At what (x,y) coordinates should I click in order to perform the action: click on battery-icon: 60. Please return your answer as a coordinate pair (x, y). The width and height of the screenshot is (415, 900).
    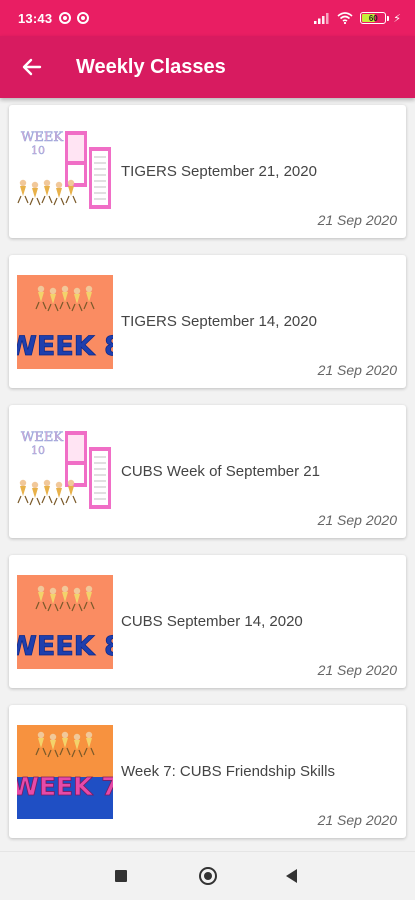
    Looking at the image, I should click on (375, 18).